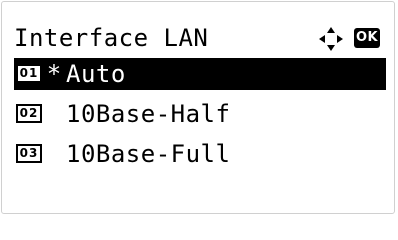 Image resolution: width=398 pixels, height=240 pixels. What do you see at coordinates (111, 38) in the screenshot?
I see `page-title: Interface LAN` at bounding box center [111, 38].